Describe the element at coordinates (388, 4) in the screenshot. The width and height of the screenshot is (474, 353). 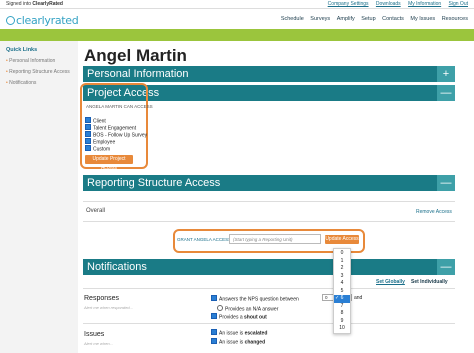
I see `downloads-link: Downloads` at that location.